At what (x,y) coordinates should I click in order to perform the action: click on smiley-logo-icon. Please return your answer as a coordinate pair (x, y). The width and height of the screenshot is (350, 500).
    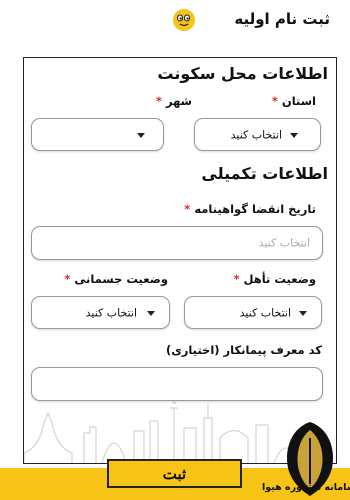
    Looking at the image, I should click on (184, 20).